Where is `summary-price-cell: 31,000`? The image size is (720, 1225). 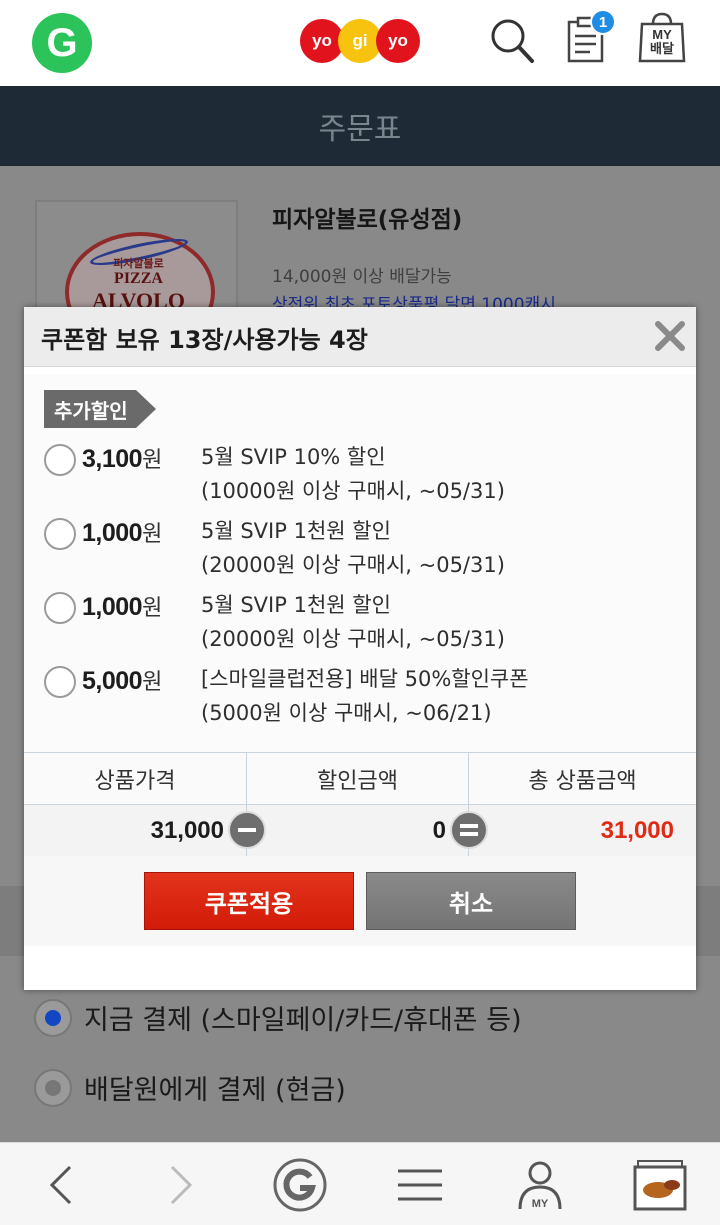
summary-price-cell: 31,000 is located at coordinates (145, 830).